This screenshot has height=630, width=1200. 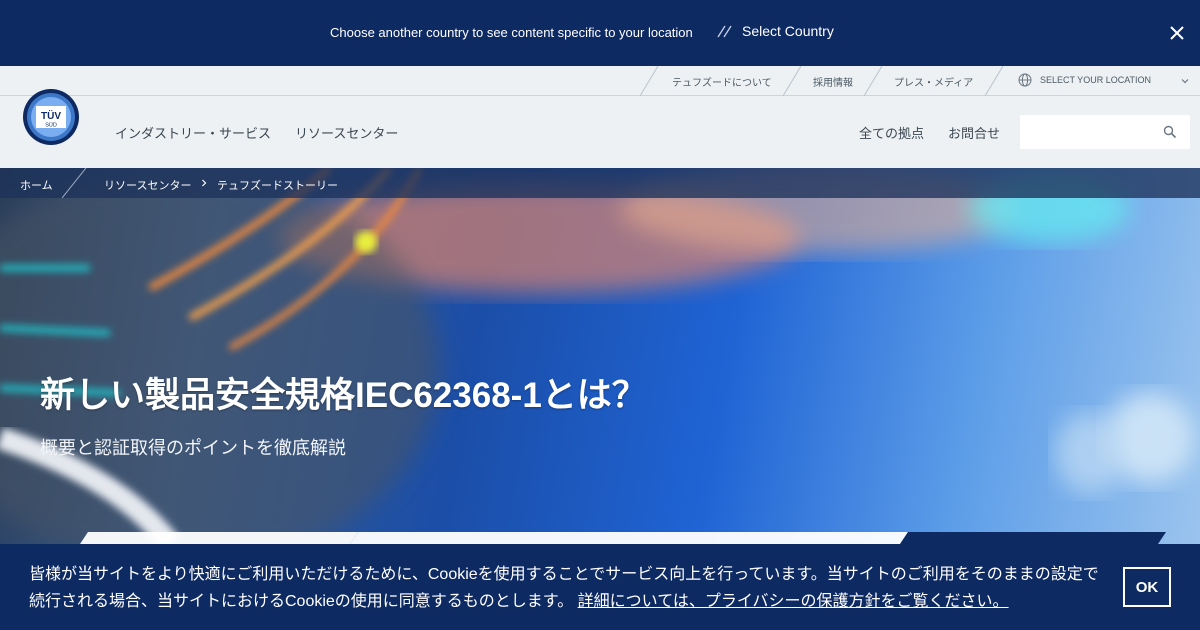 I want to click on page-title: 新しい製品安全規格IEC62368-1とは？, so click(x=343, y=395).